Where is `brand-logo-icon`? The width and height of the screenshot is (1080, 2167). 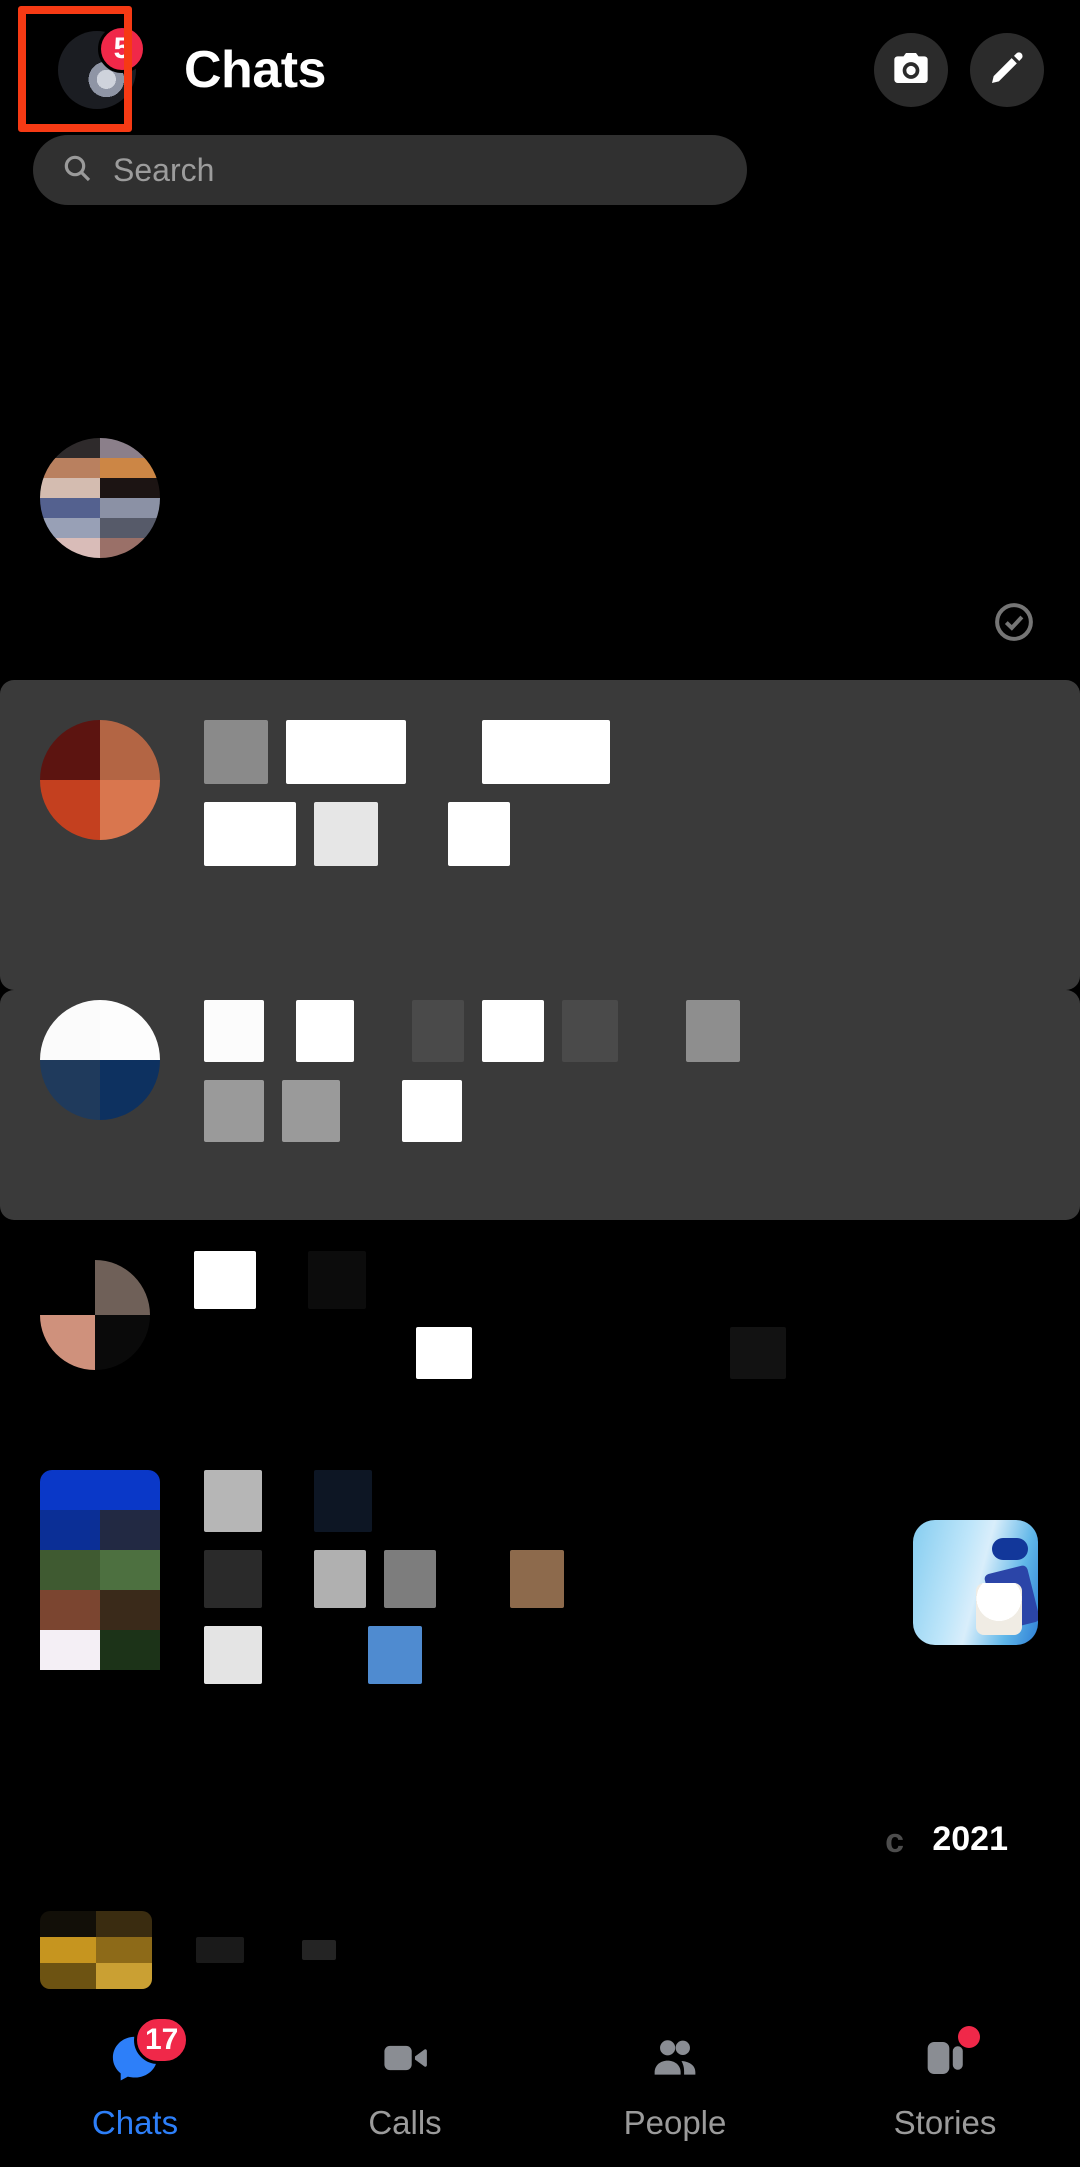 brand-logo-icon is located at coordinates (1010, 1549).